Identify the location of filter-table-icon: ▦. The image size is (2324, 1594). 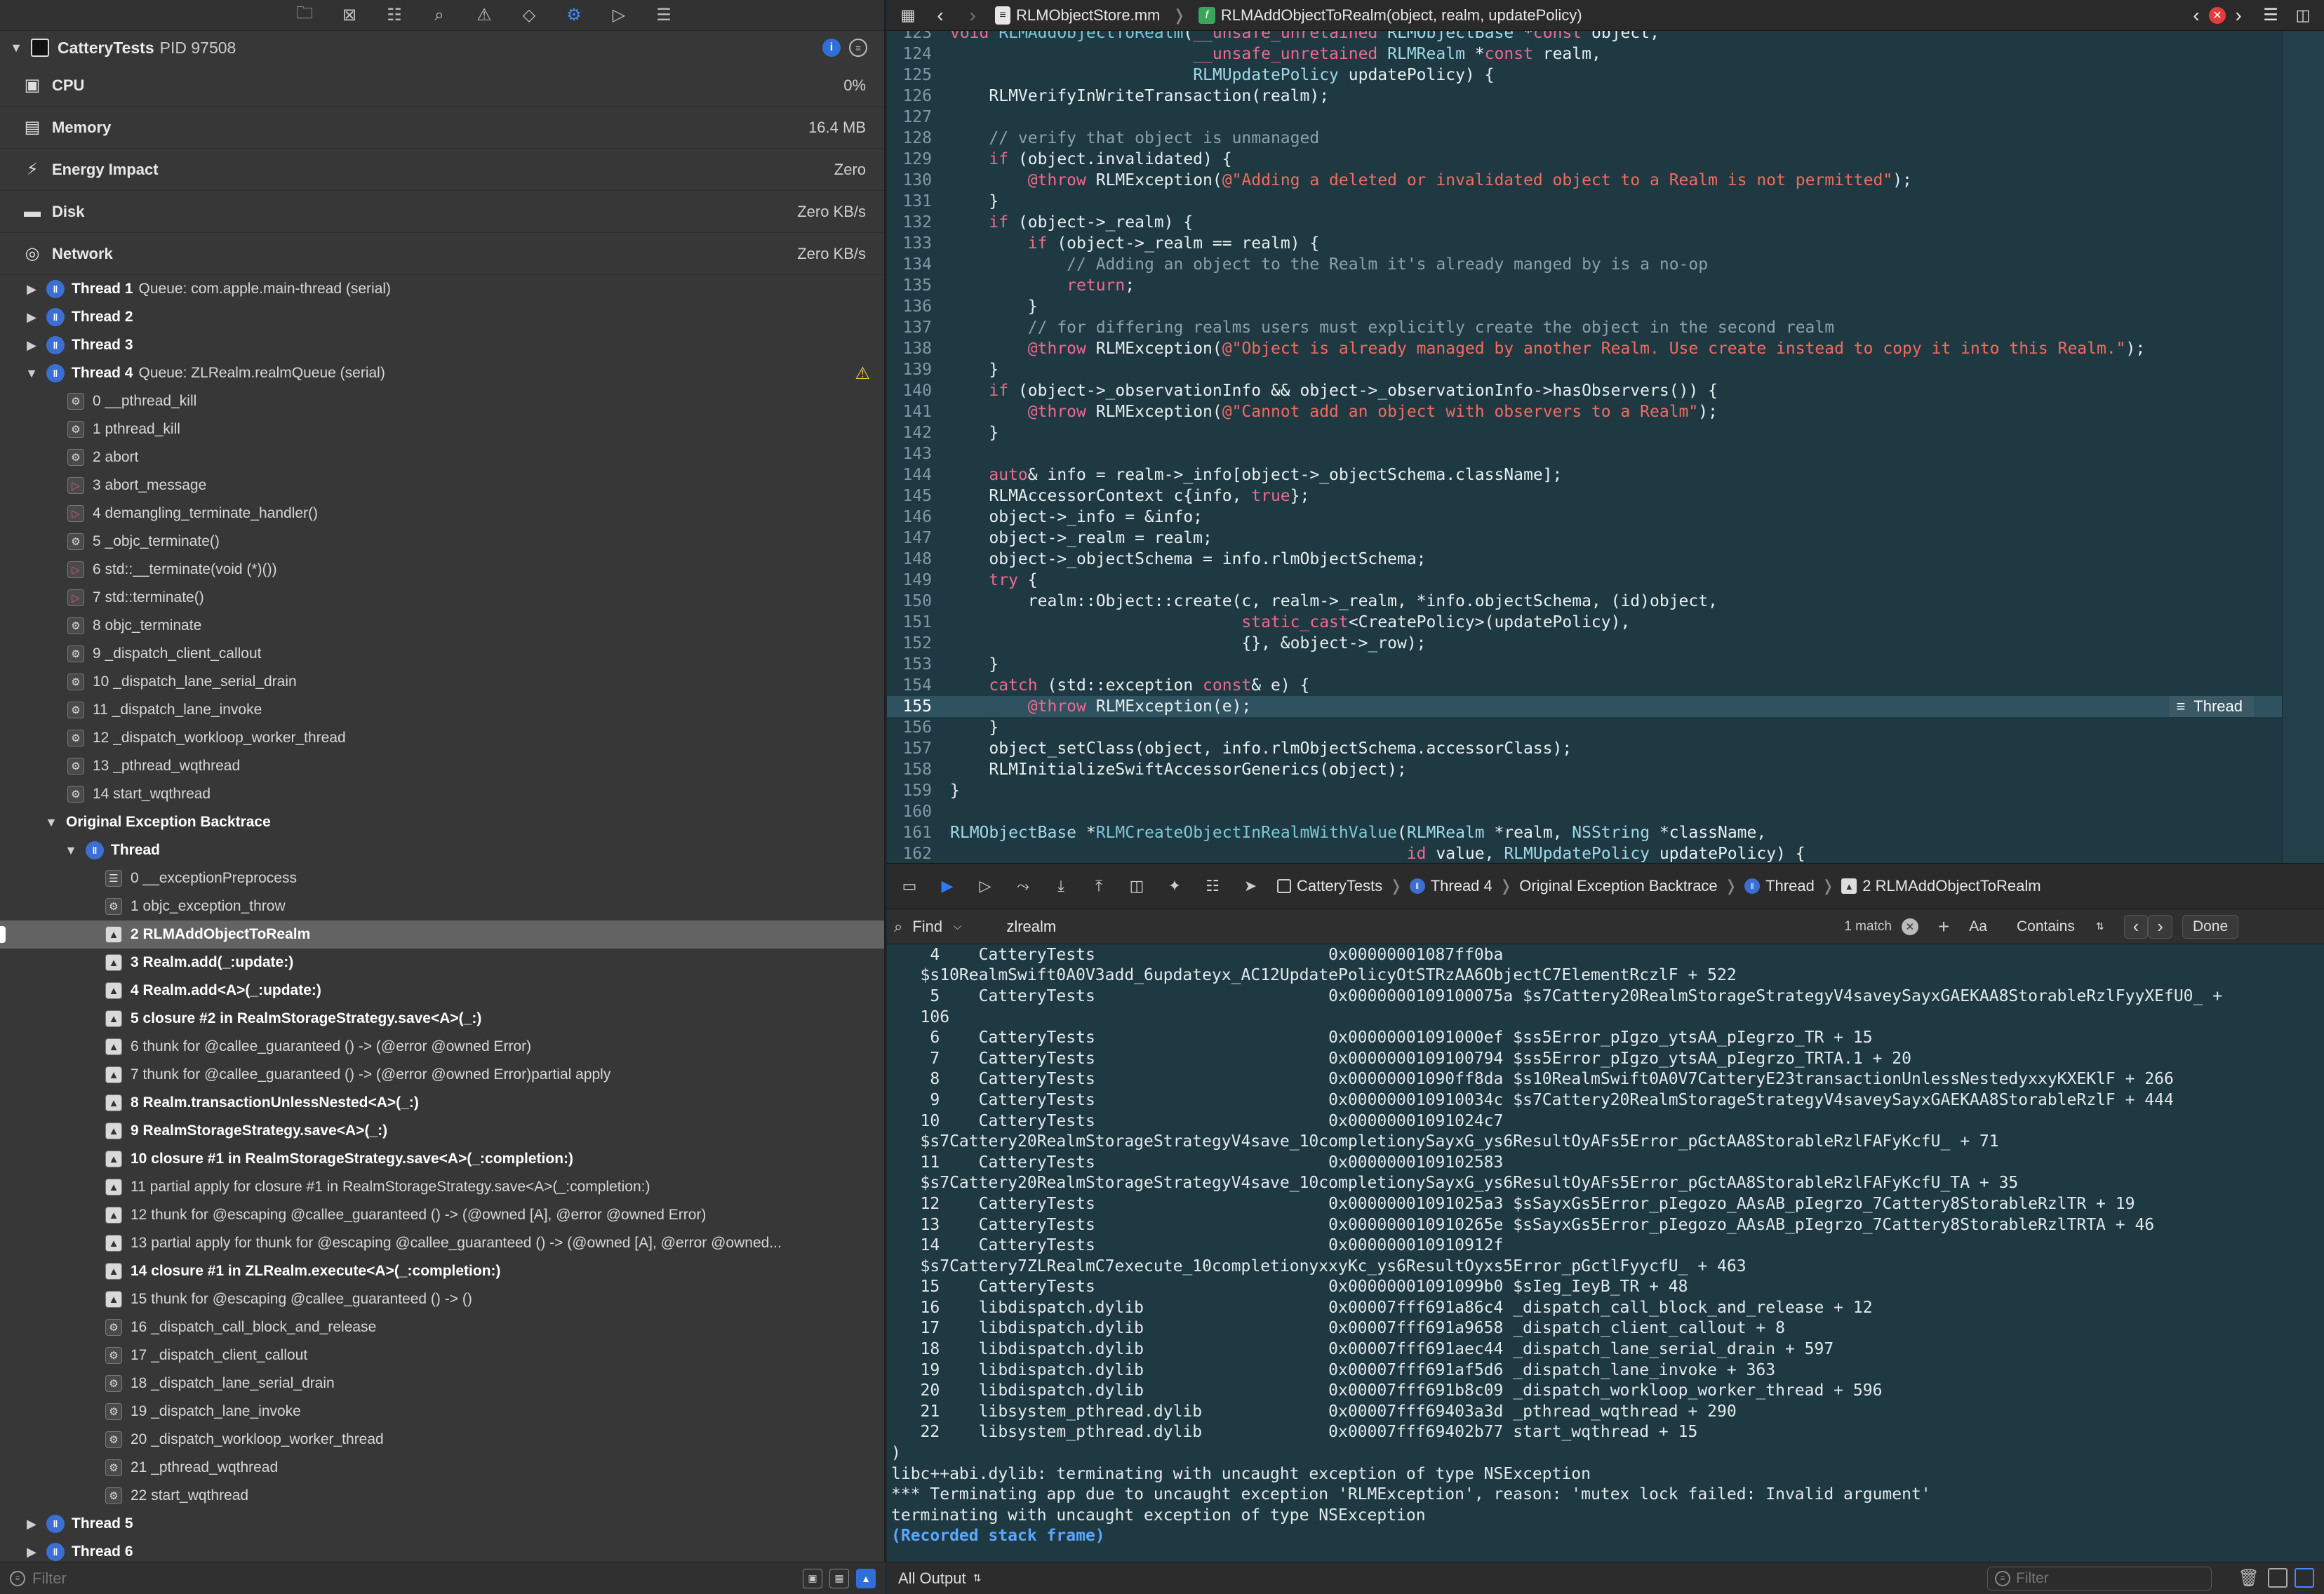
(839, 1578).